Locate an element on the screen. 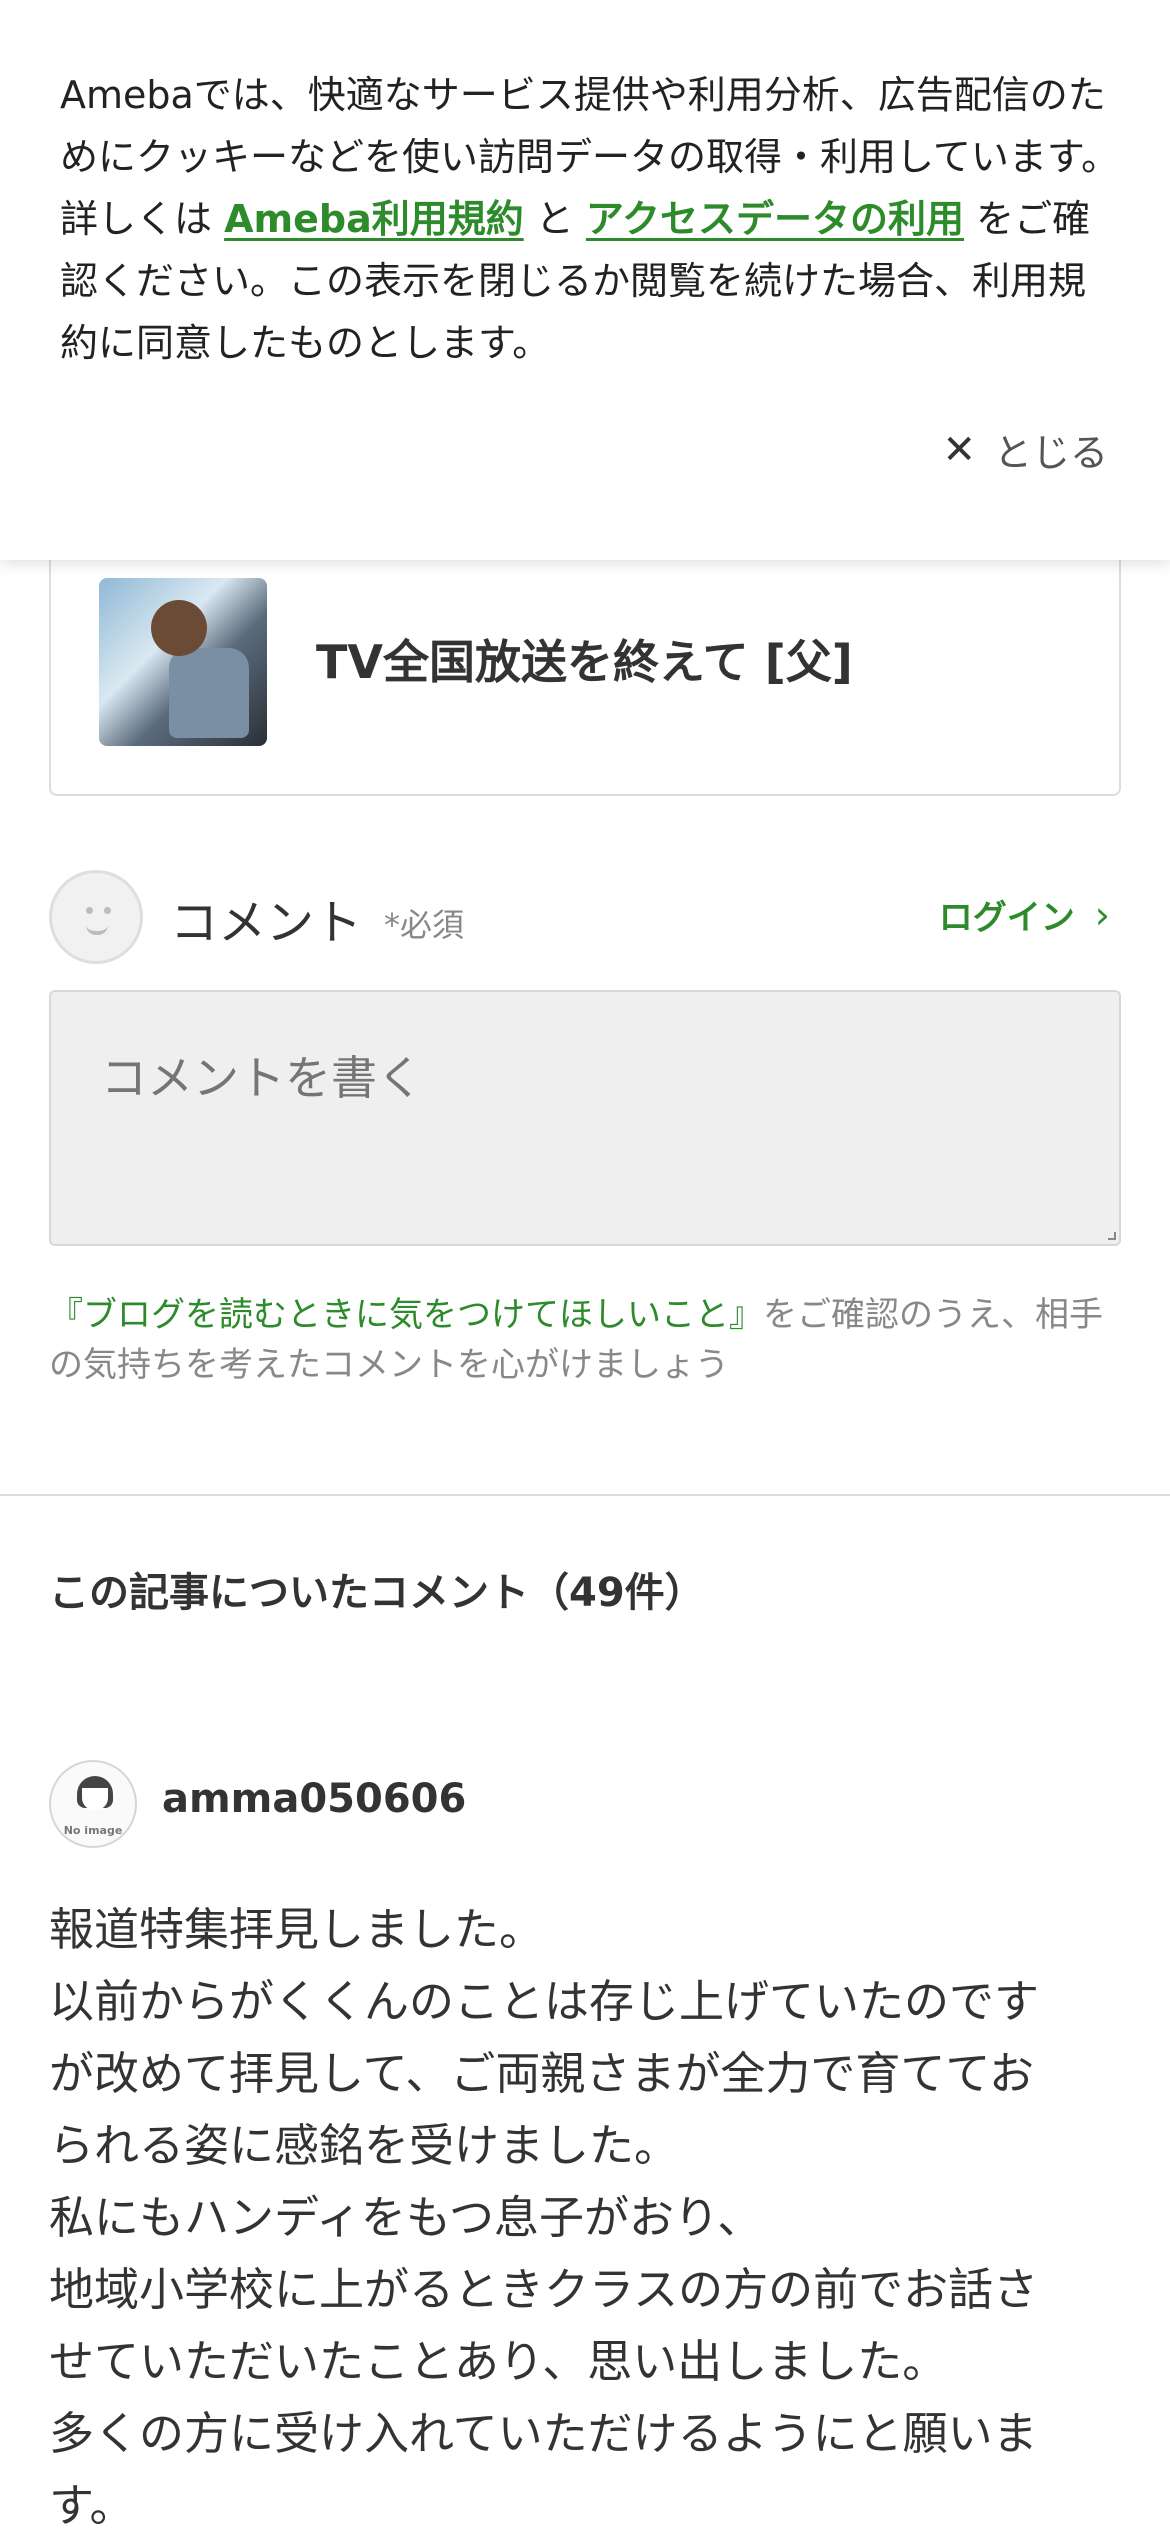 The image size is (1170, 2542). avatar-placeholder-label: No image is located at coordinates (93, 1830).